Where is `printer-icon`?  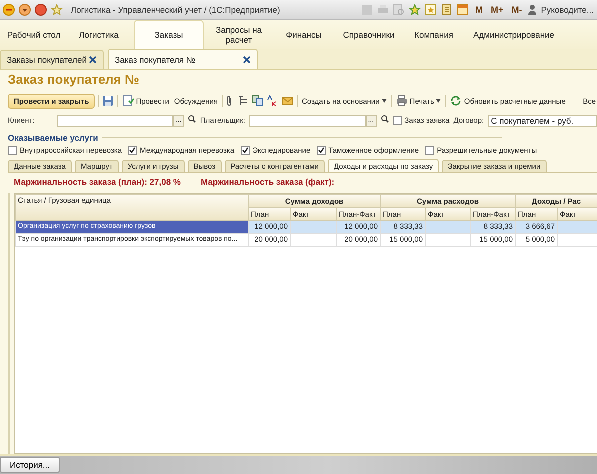 printer-icon is located at coordinates (402, 101).